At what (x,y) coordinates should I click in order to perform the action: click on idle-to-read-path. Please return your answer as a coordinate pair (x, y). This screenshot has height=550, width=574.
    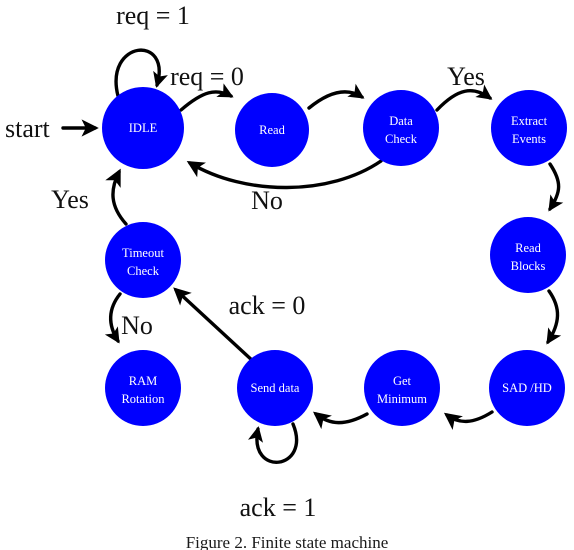
    Looking at the image, I should click on (206, 97).